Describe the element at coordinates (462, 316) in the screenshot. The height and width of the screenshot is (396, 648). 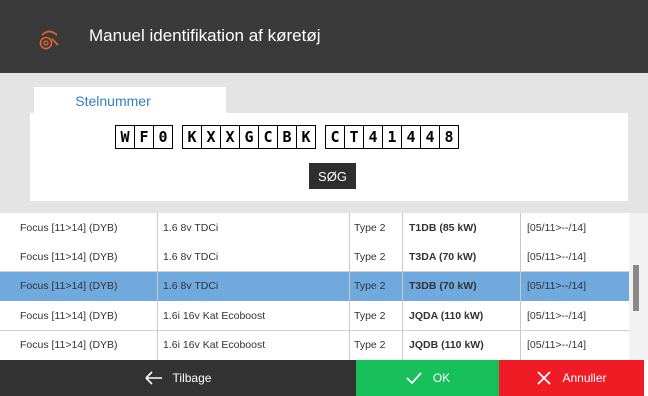
I see `engine-code-cell: JQDA (110 kW)` at that location.